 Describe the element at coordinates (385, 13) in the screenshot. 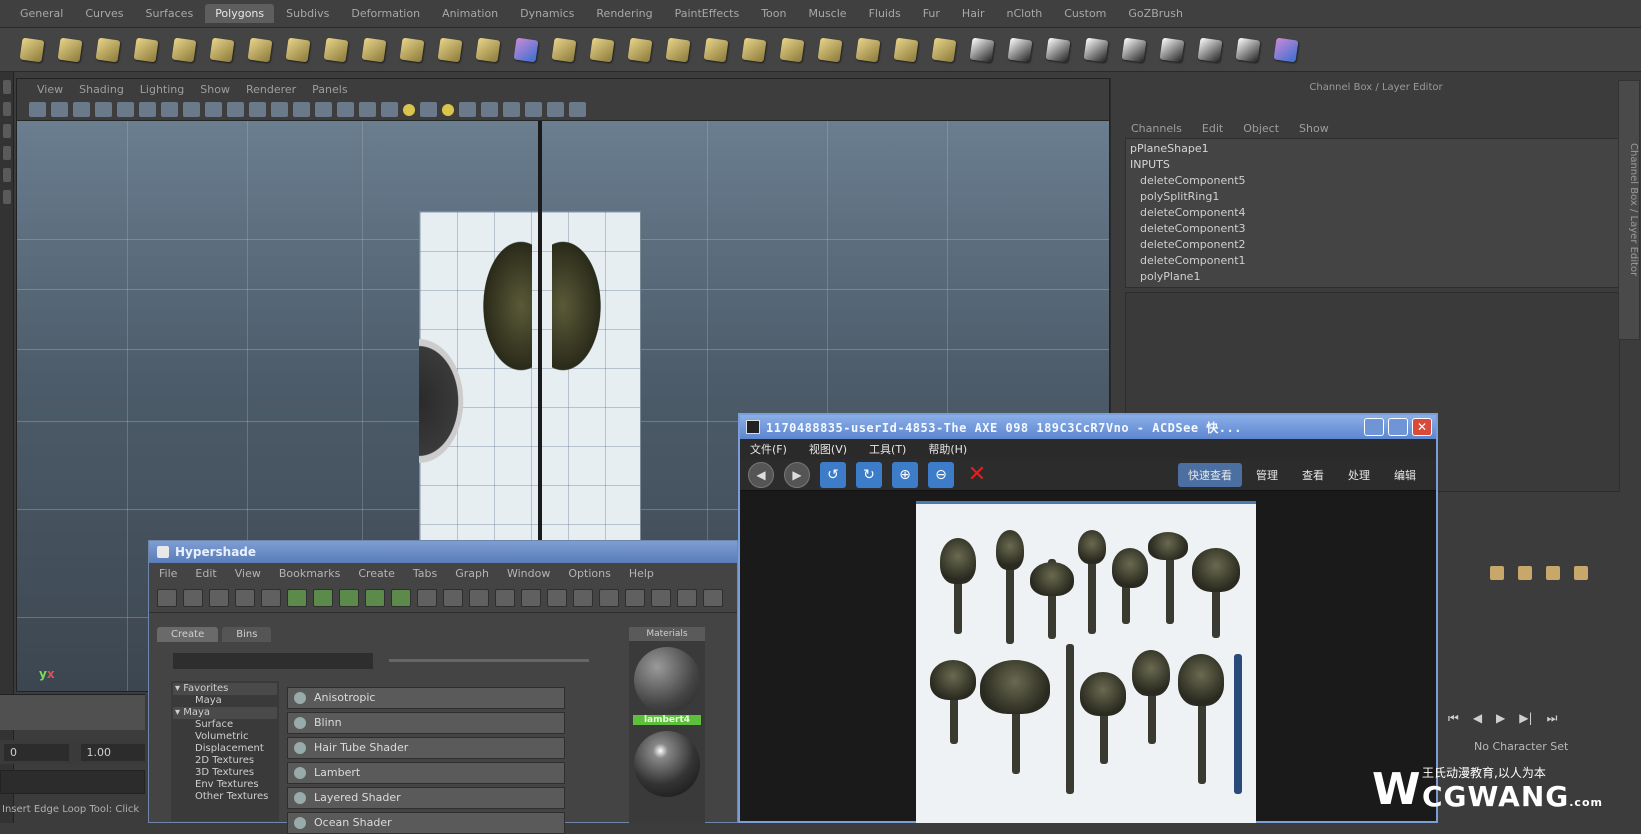

I see `shelf-tab-5: Deformation` at that location.